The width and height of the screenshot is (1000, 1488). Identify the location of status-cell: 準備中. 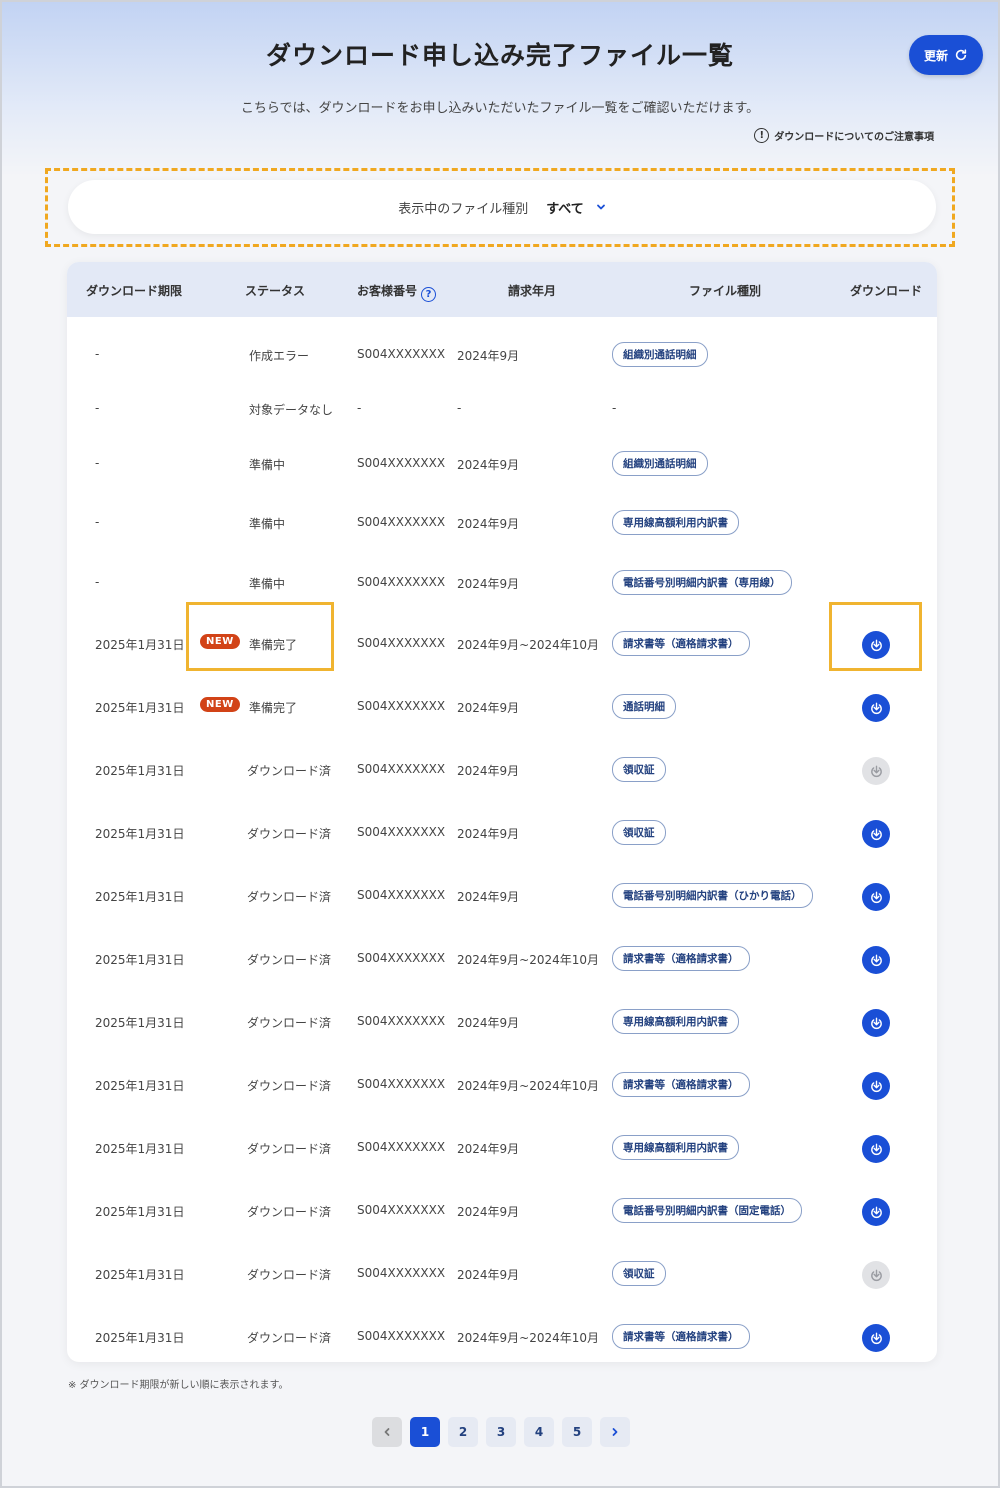
(267, 584).